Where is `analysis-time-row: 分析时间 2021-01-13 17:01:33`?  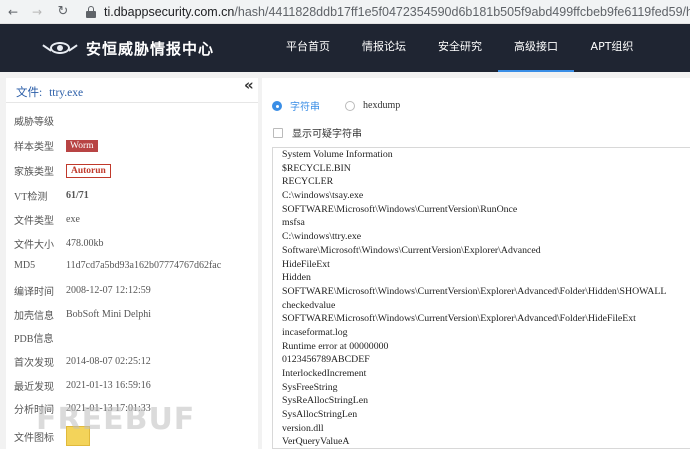
analysis-time-row: 分析时间 2021-01-13 17:01:33 is located at coordinates (82, 408).